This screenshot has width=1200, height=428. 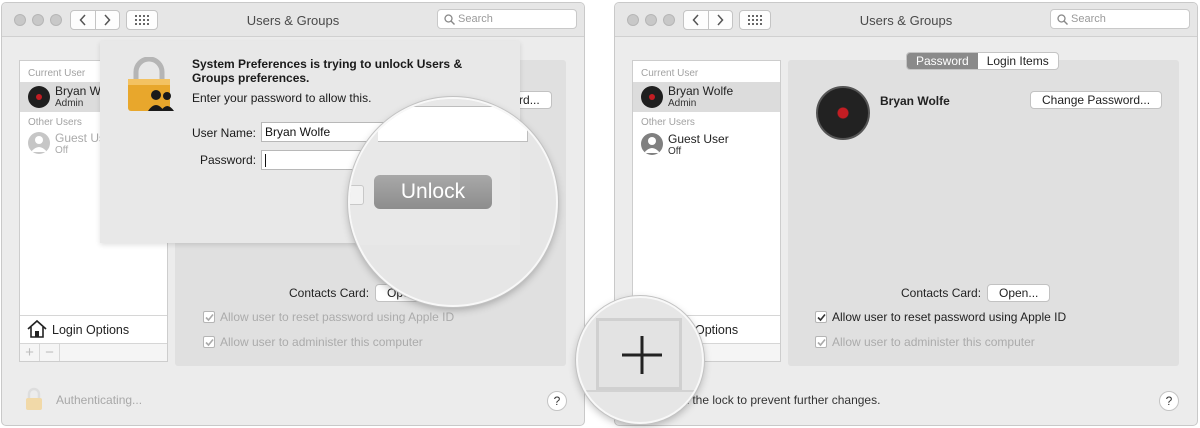 What do you see at coordinates (282, 98) in the screenshot?
I see `dialog-message: Enter your password to allow this.` at bounding box center [282, 98].